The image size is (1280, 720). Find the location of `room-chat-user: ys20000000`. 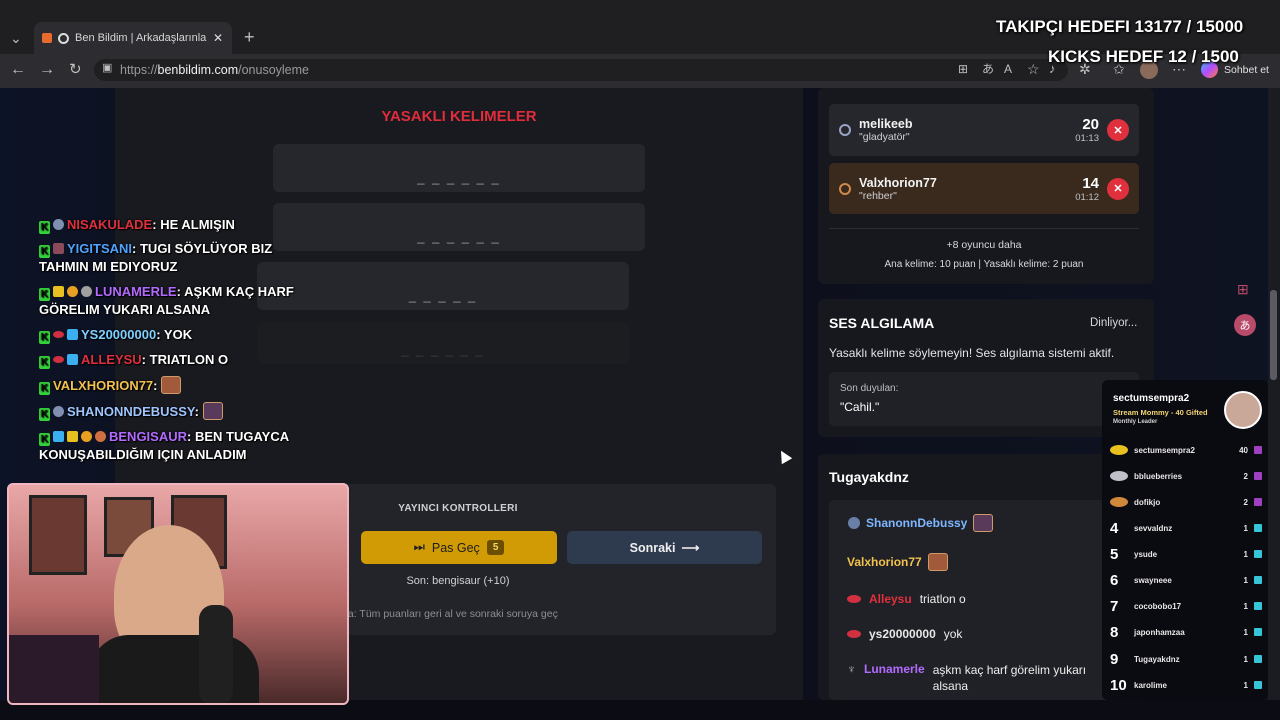

room-chat-user: ys20000000 is located at coordinates (902, 634).